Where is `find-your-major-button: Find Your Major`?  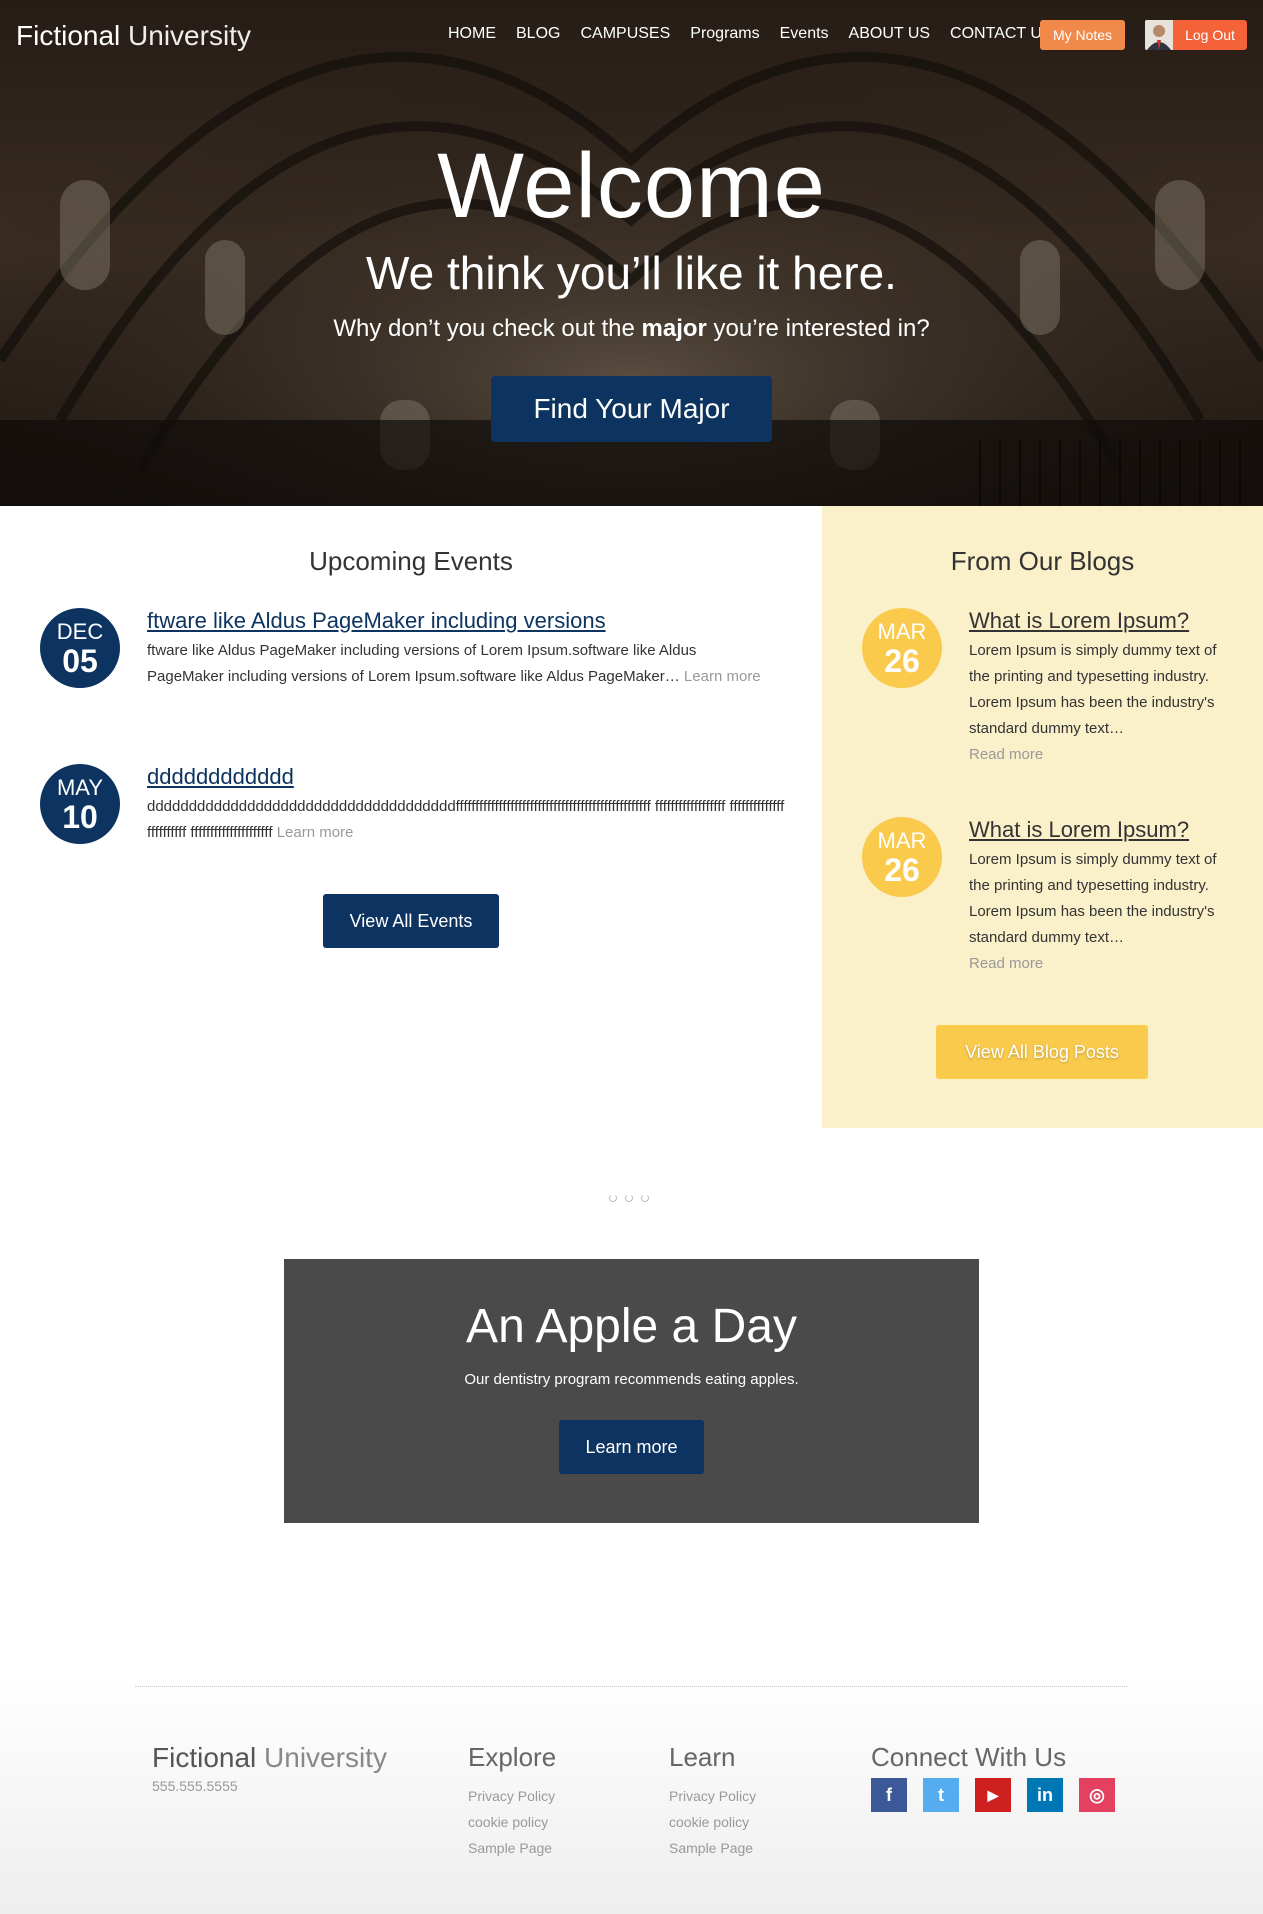 find-your-major-button: Find Your Major is located at coordinates (631, 409).